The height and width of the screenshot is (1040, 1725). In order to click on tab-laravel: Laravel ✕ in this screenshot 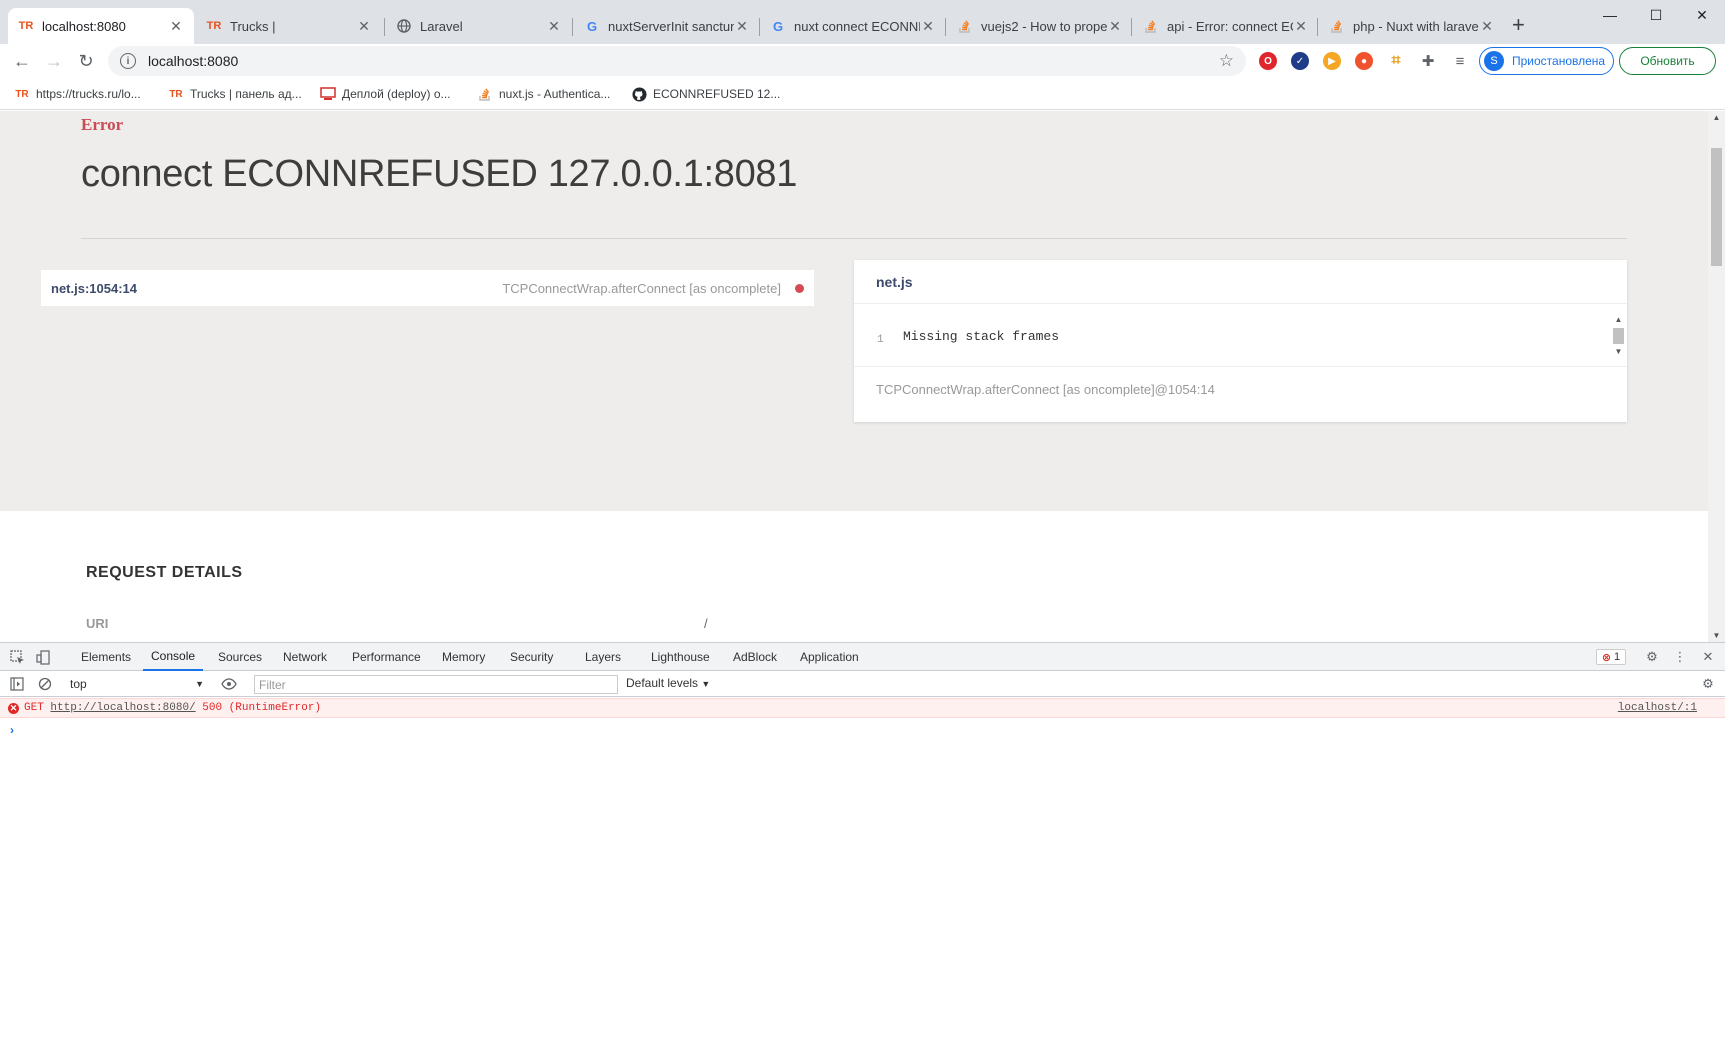, I will do `click(479, 26)`.